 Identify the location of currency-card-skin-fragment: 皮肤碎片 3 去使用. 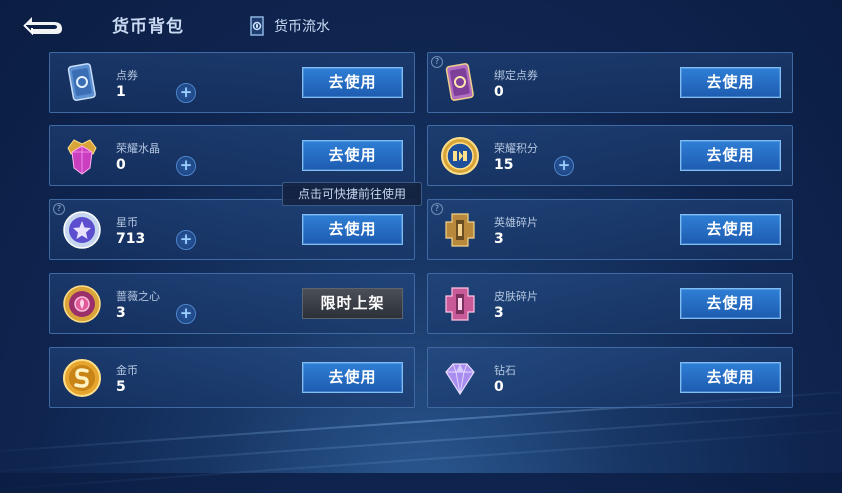
(610, 303).